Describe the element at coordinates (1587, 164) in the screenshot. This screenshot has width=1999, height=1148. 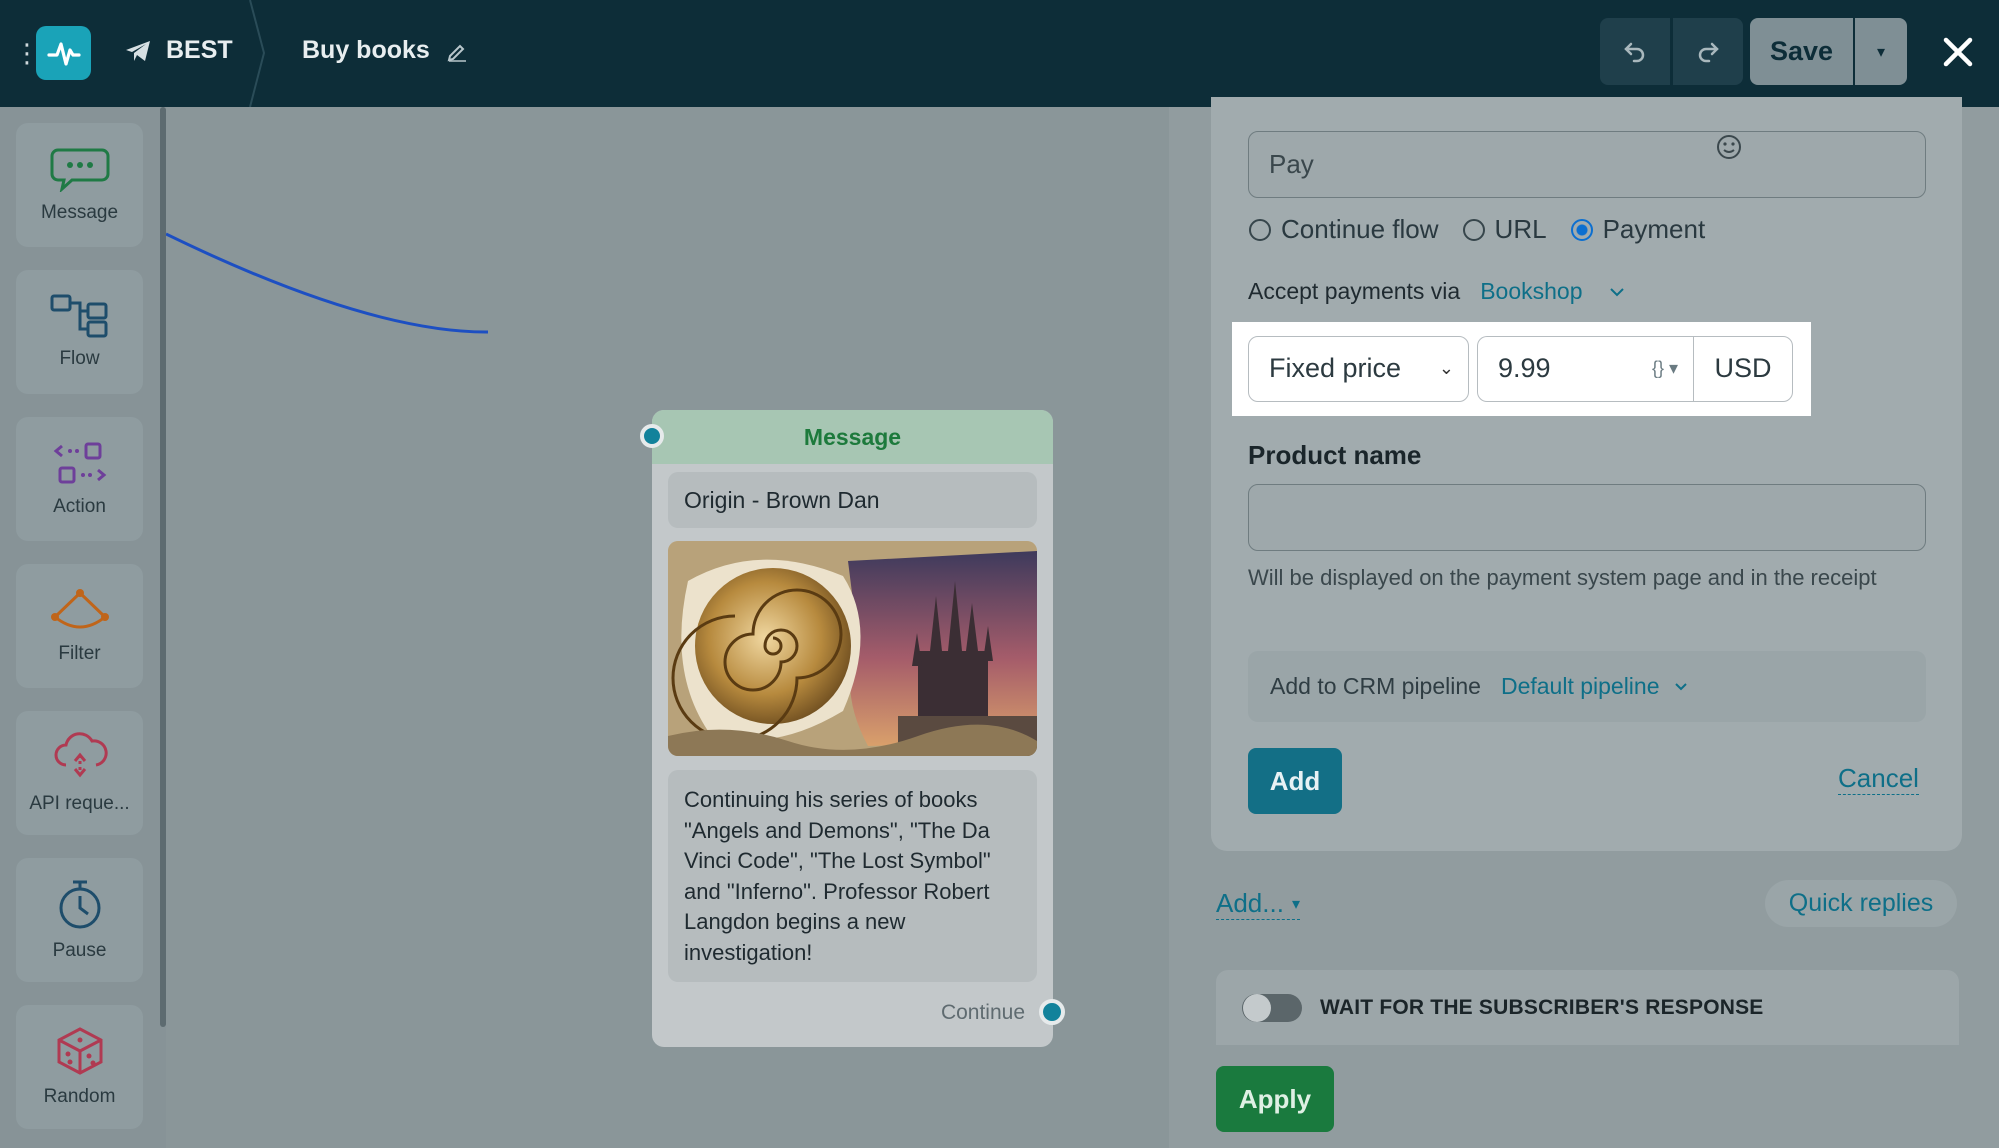
I see `button-text-input: Pay` at that location.